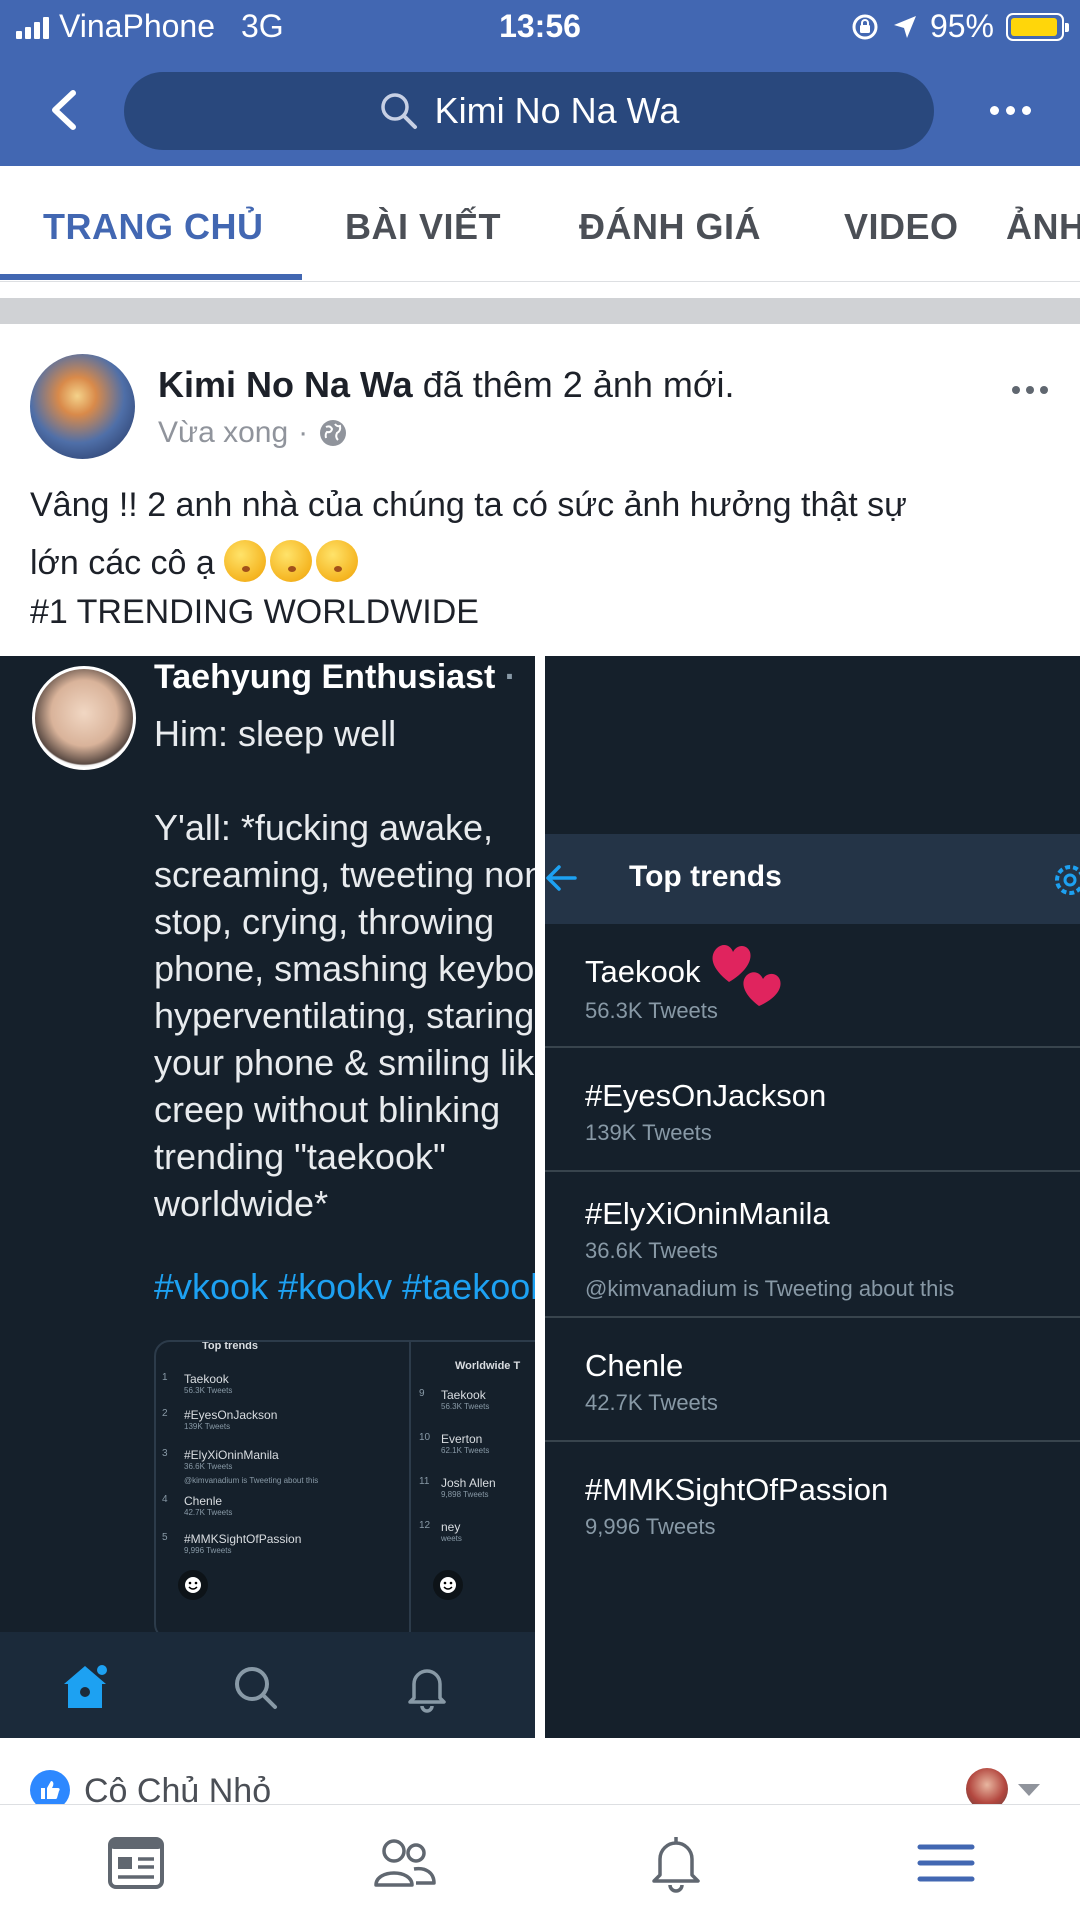 This screenshot has height=1920, width=1080. Describe the element at coordinates (423, 227) in the screenshot. I see `tab-posts: BÀI VIẾT` at that location.